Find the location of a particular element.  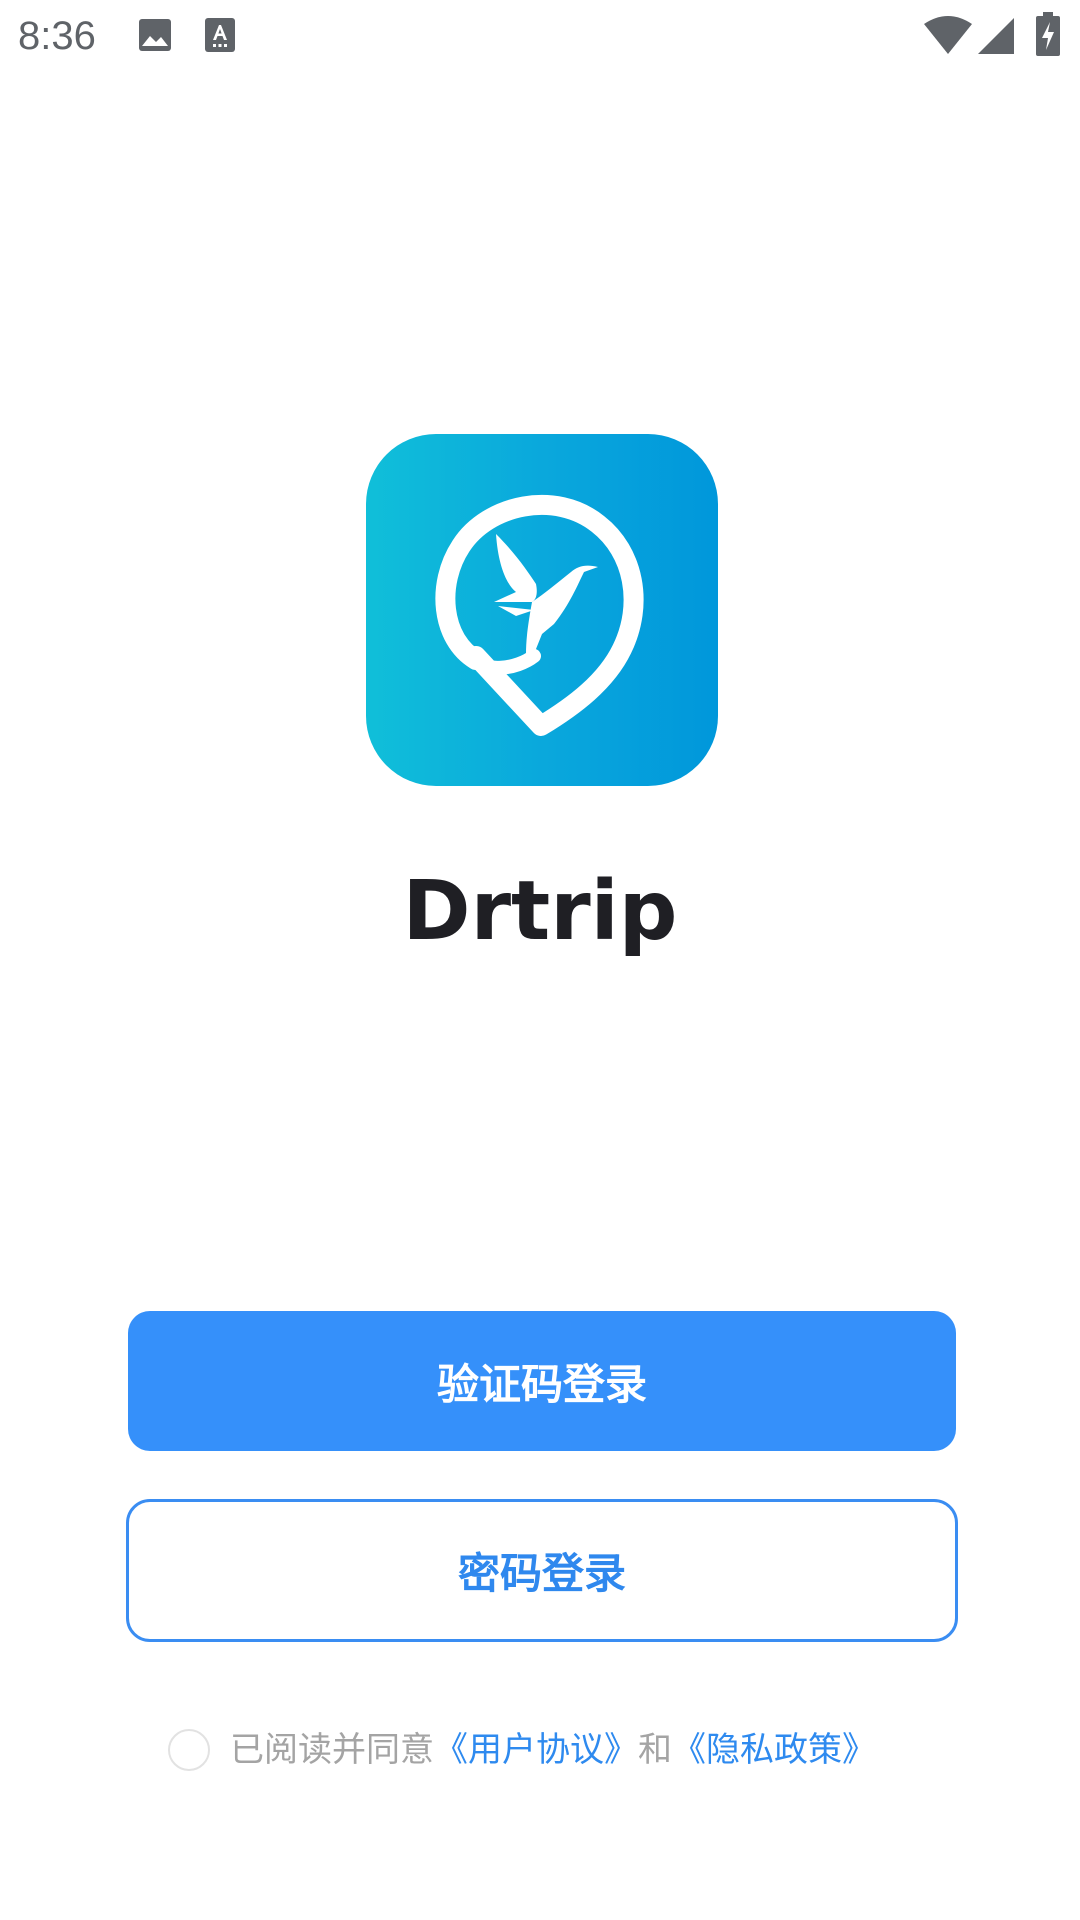

battery-charging-icon is located at coordinates (1048, 36).